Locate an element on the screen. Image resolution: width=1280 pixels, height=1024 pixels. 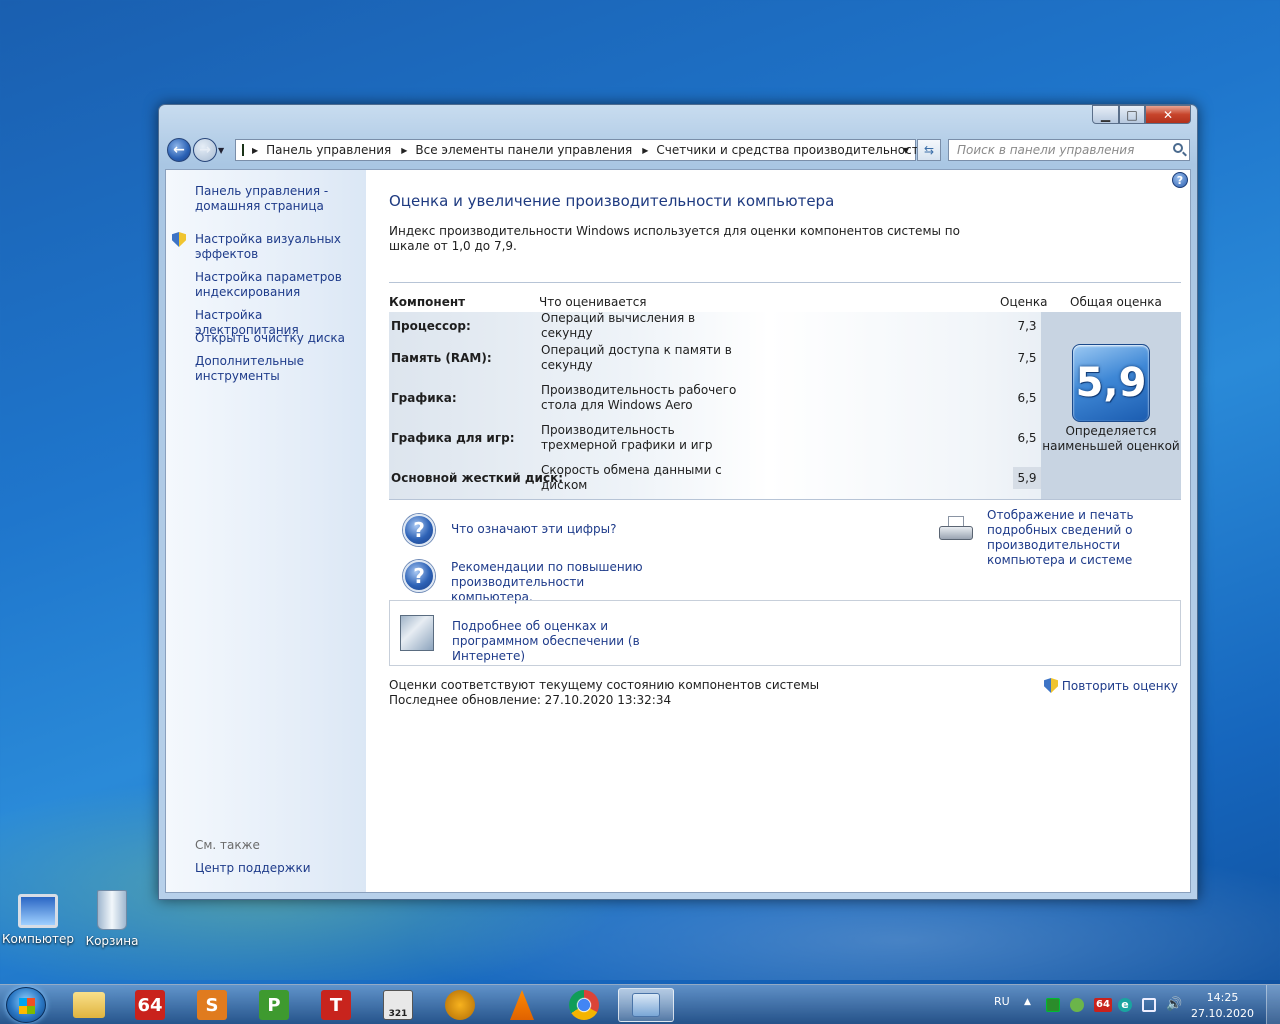
computer-icon is located at coordinates (38, 911).